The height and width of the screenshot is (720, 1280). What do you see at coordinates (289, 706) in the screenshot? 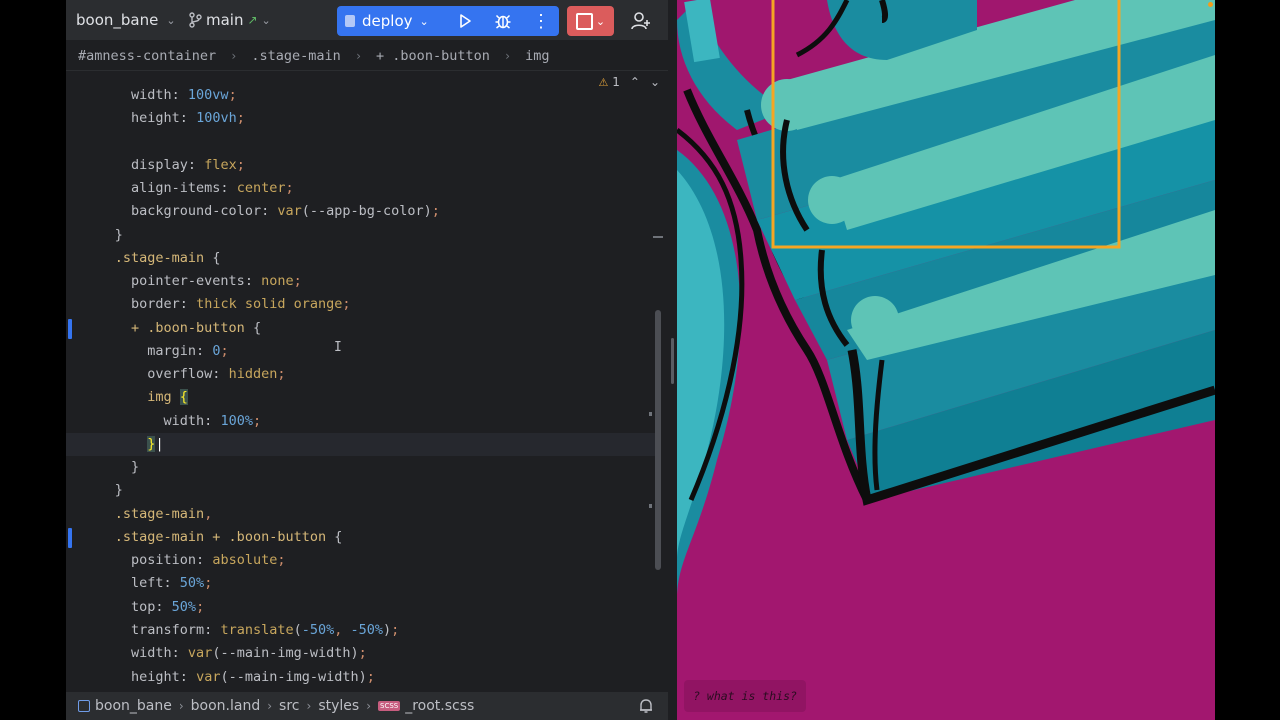
I see `status-path-item: src` at bounding box center [289, 706].